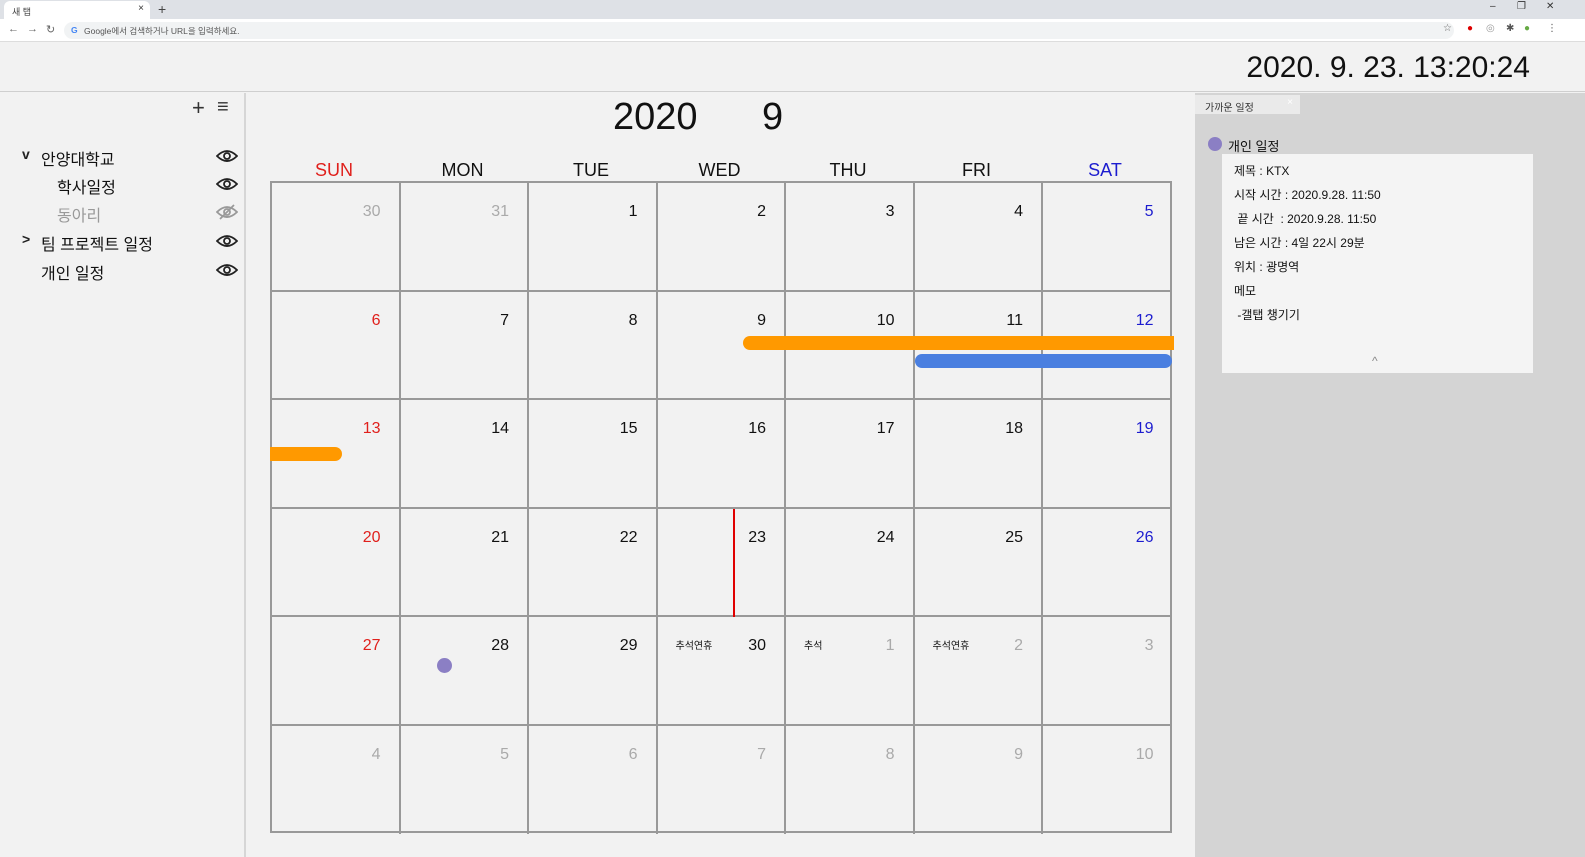 This screenshot has height=857, width=1585. I want to click on calendar-list-label: 동아리, so click(79, 216).